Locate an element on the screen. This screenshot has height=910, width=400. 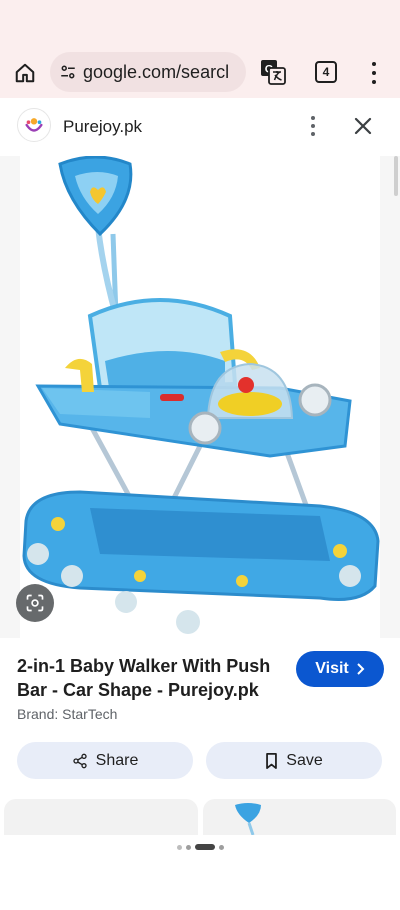
browser-menu-button is located at coordinates (374, 73).